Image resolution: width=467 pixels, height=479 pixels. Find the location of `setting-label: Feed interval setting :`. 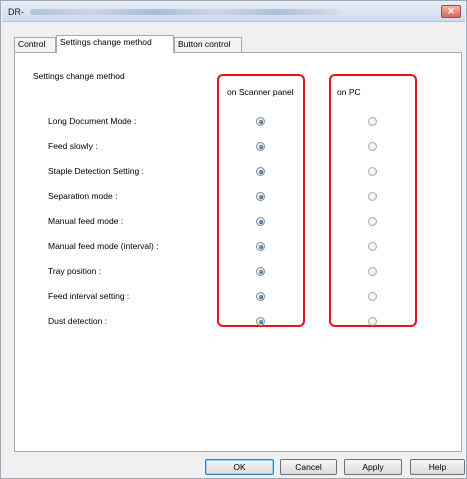

setting-label: Feed interval setting : is located at coordinates (89, 296).